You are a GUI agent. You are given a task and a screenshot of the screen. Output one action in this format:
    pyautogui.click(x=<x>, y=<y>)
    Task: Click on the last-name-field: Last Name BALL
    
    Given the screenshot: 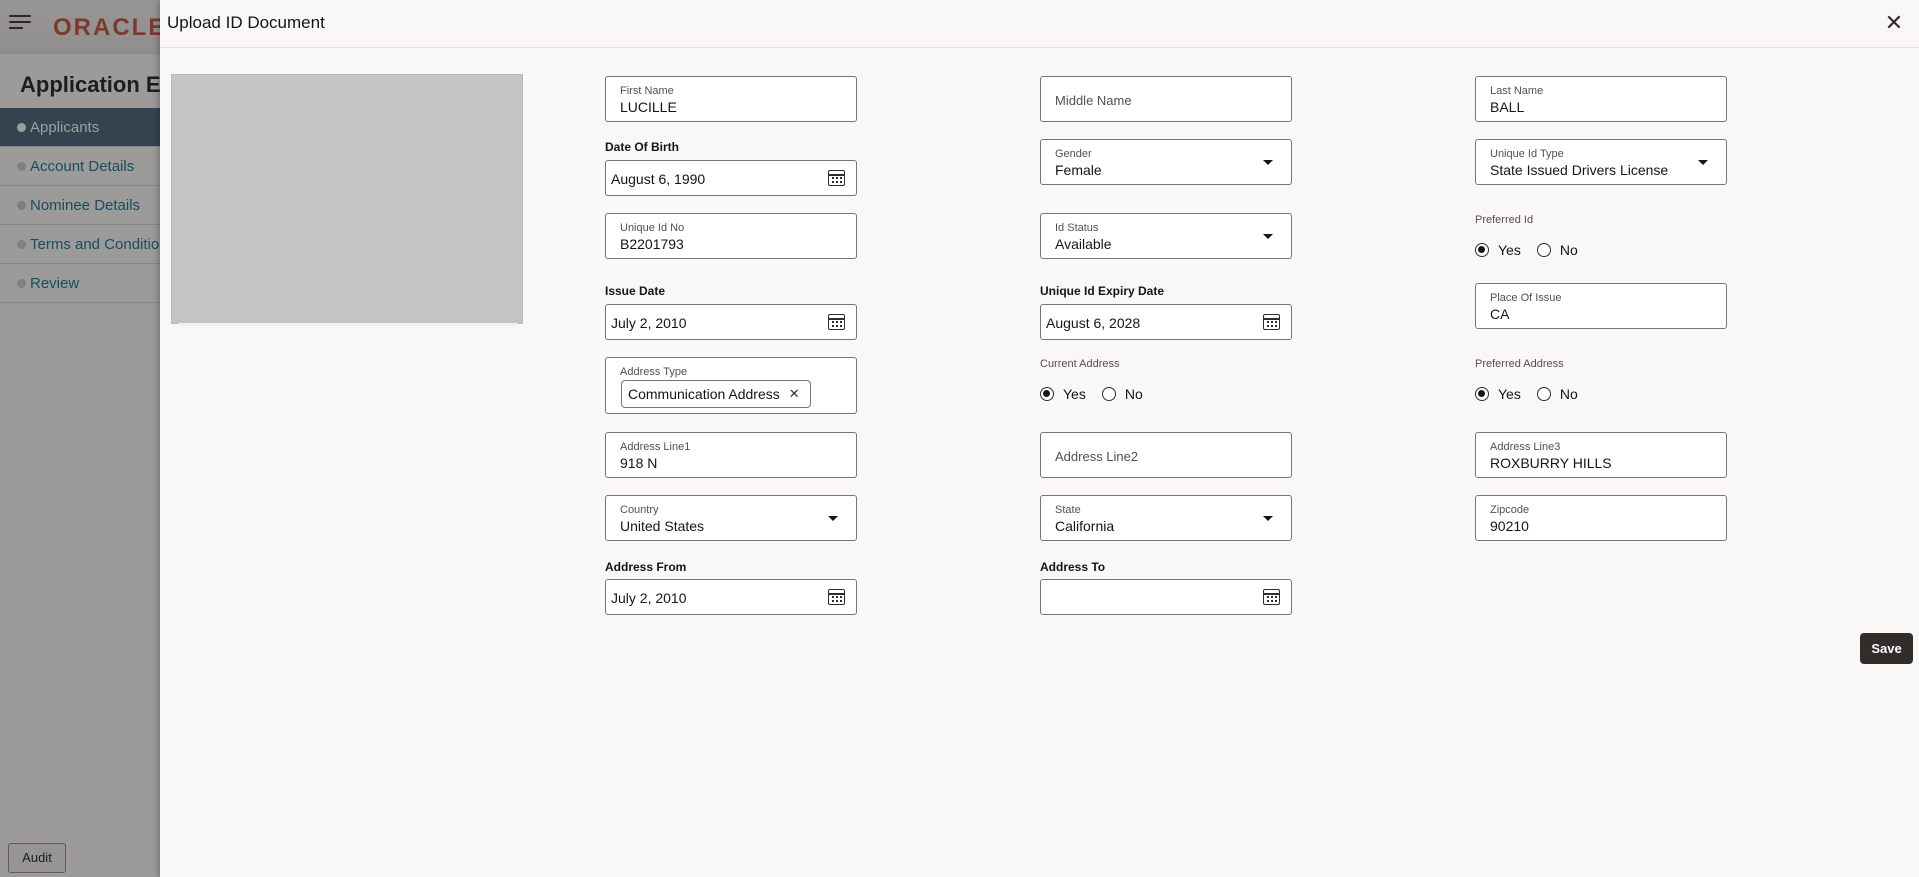 What is the action you would take?
    pyautogui.click(x=1601, y=99)
    